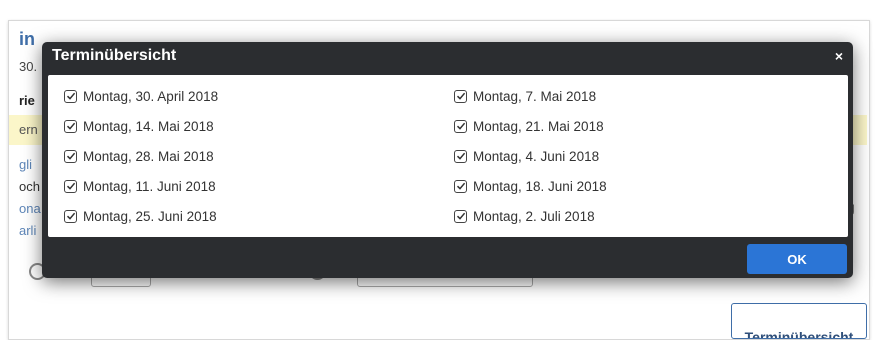  I want to click on date-label: Montag, 28. Mai 2018, so click(148, 156).